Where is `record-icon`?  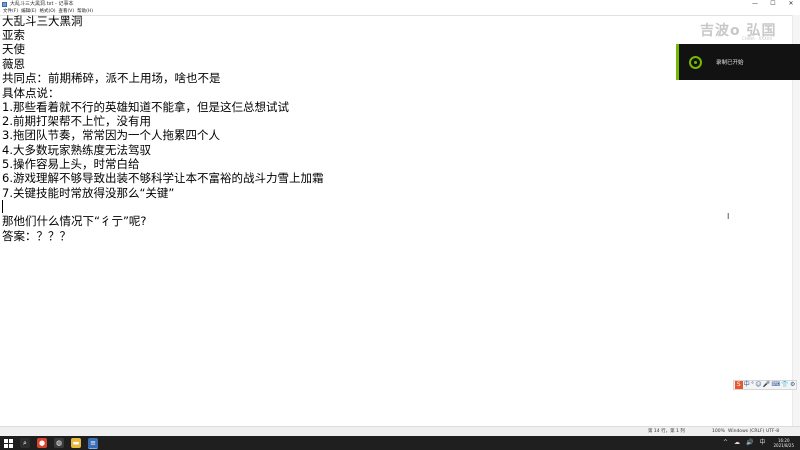 record-icon is located at coordinates (695, 62).